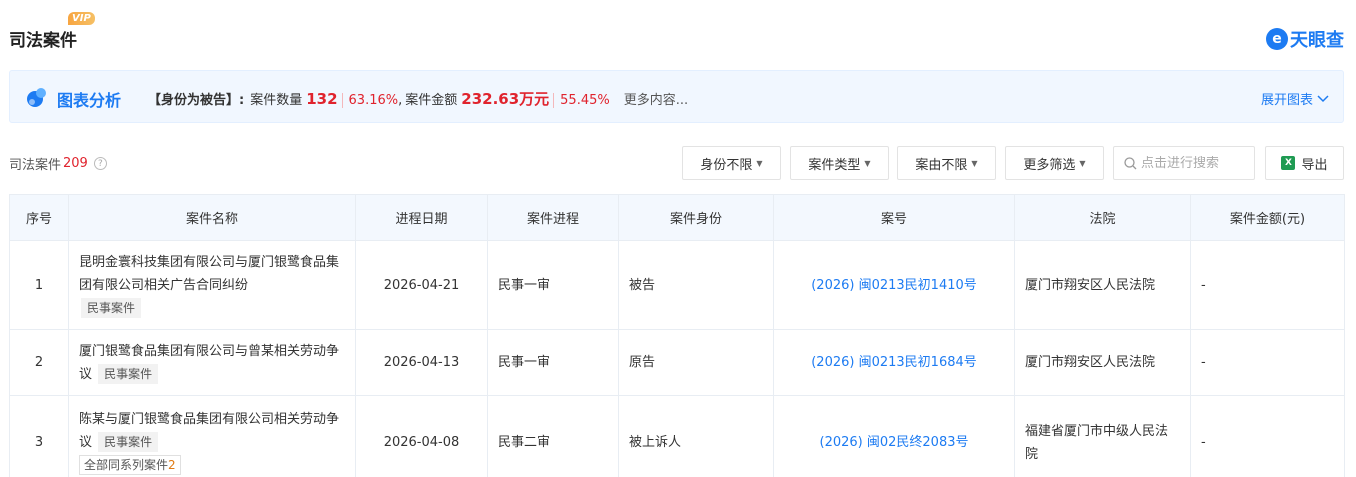  I want to click on progress-date: 2026-04-08, so click(421, 436).